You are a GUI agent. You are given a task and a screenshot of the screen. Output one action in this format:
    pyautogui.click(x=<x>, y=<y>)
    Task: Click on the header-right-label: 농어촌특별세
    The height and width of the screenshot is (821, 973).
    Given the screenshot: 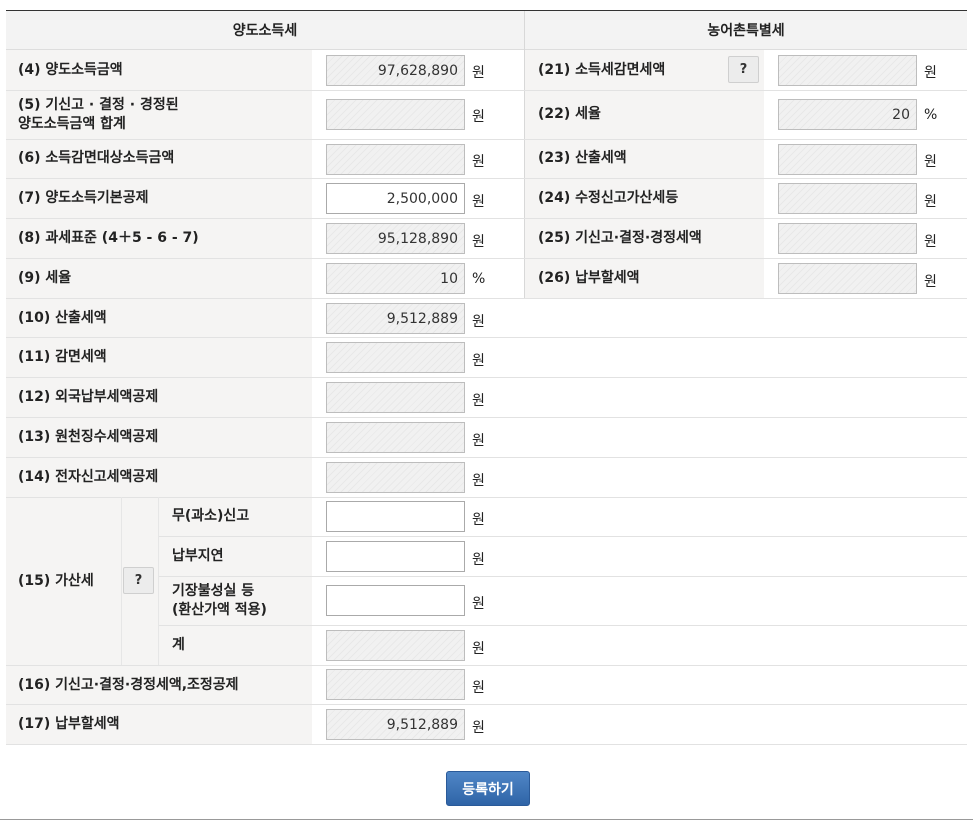 What is the action you would take?
    pyautogui.click(x=746, y=31)
    